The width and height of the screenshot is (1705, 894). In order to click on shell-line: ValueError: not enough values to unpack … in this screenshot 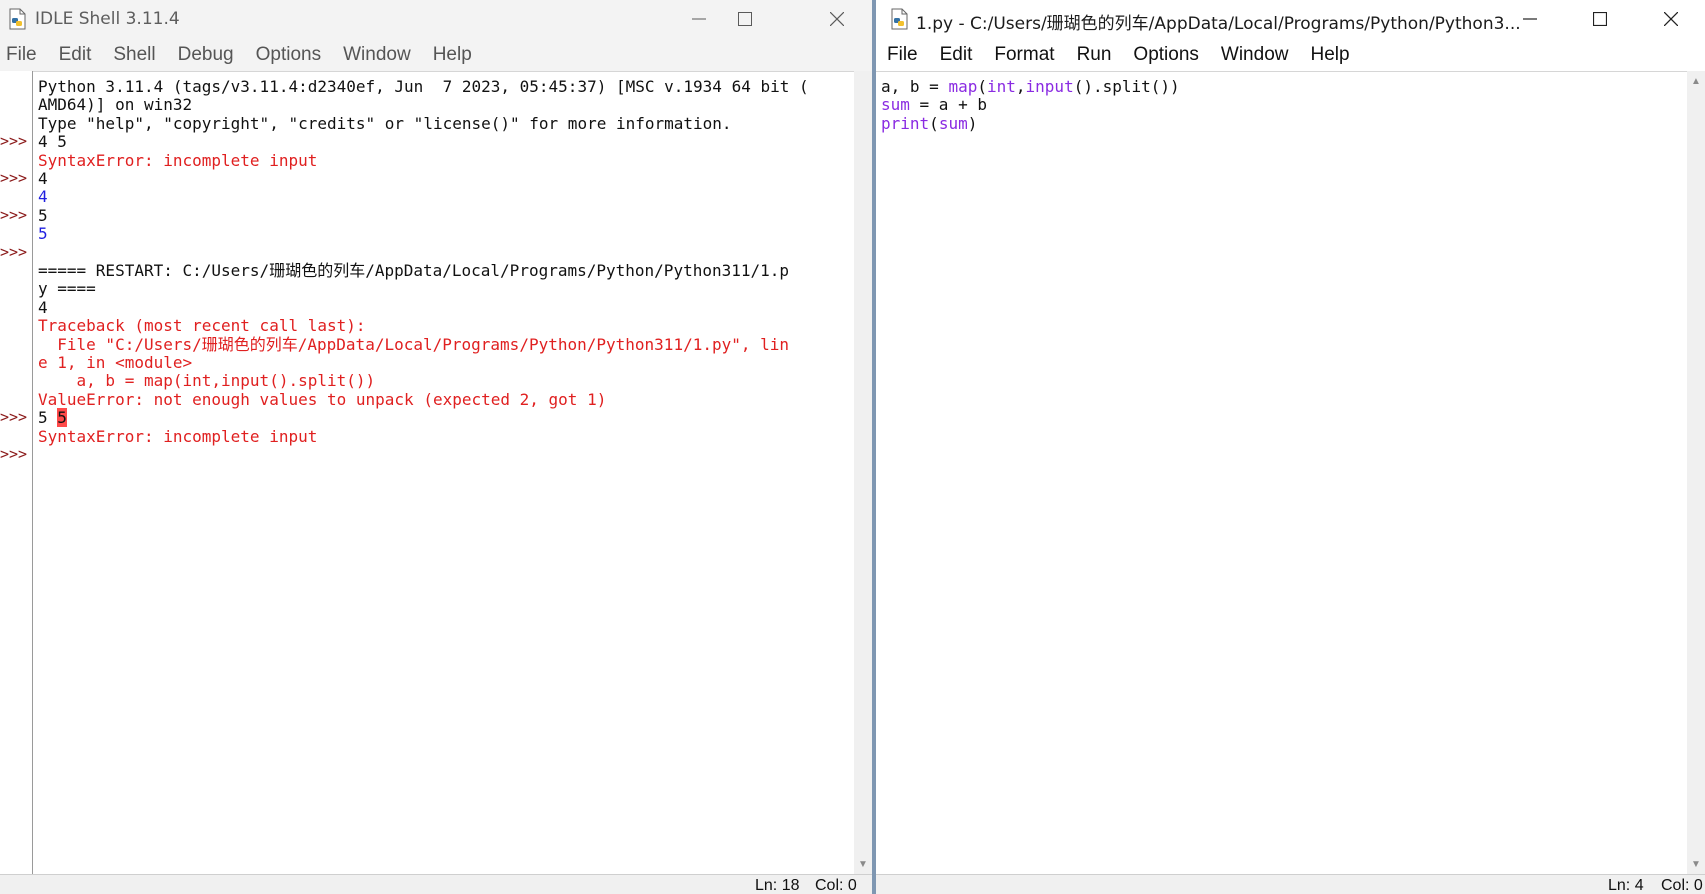, I will do `click(322, 400)`.